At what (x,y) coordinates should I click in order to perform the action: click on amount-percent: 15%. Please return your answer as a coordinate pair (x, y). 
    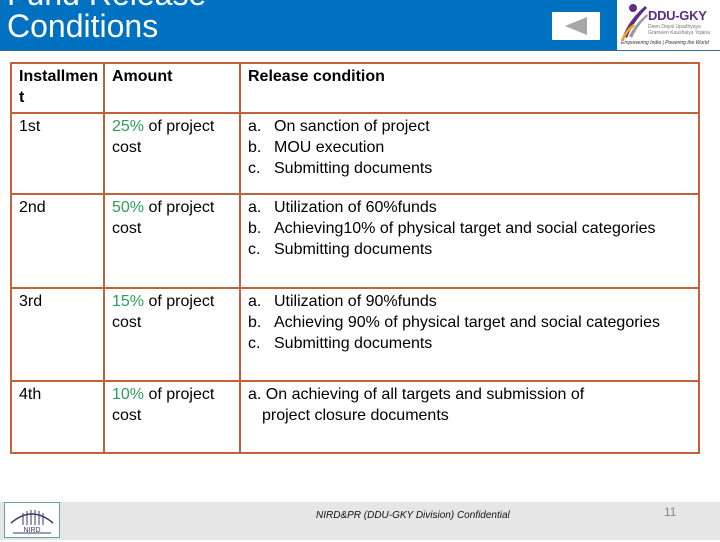
    Looking at the image, I should click on (128, 301).